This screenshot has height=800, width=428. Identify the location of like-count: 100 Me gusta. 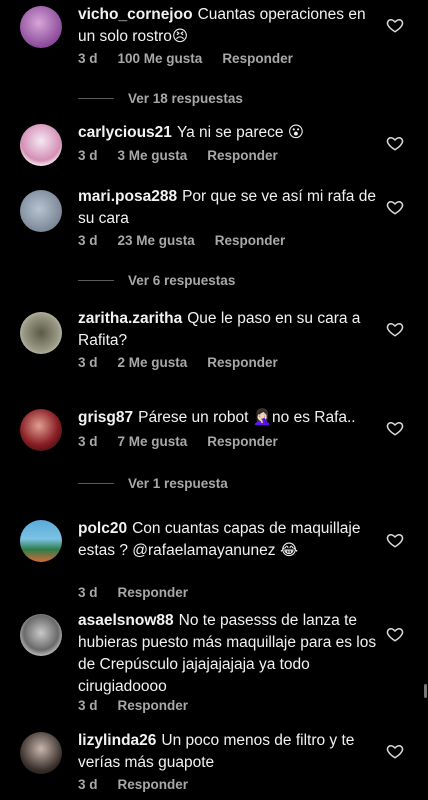
(160, 58).